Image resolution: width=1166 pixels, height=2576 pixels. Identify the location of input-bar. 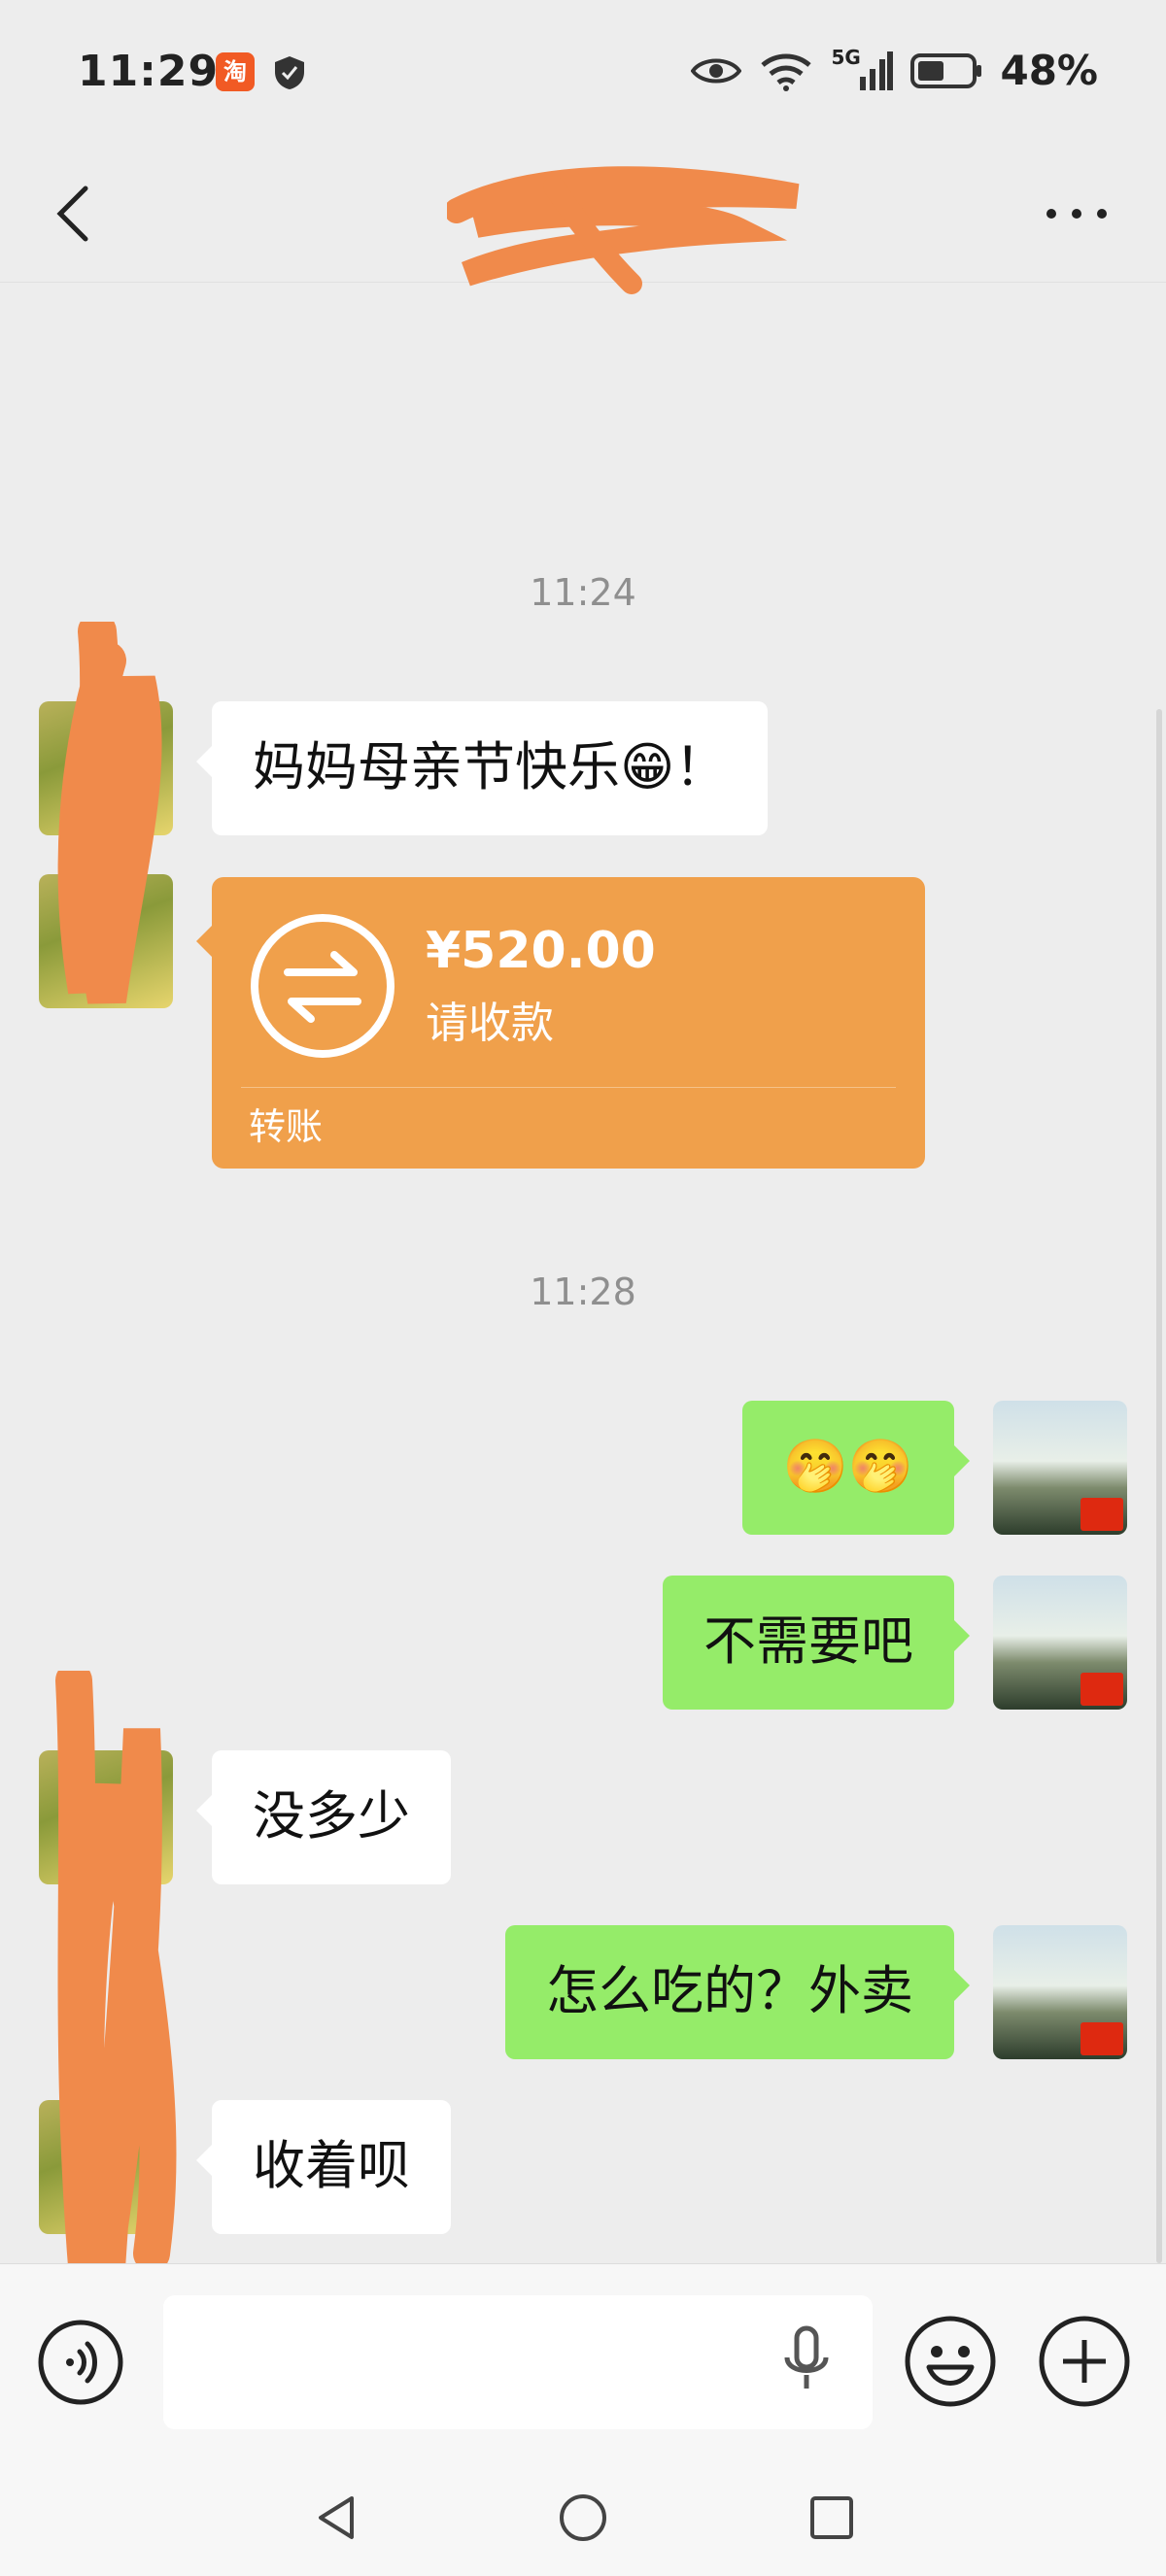
(583, 2360).